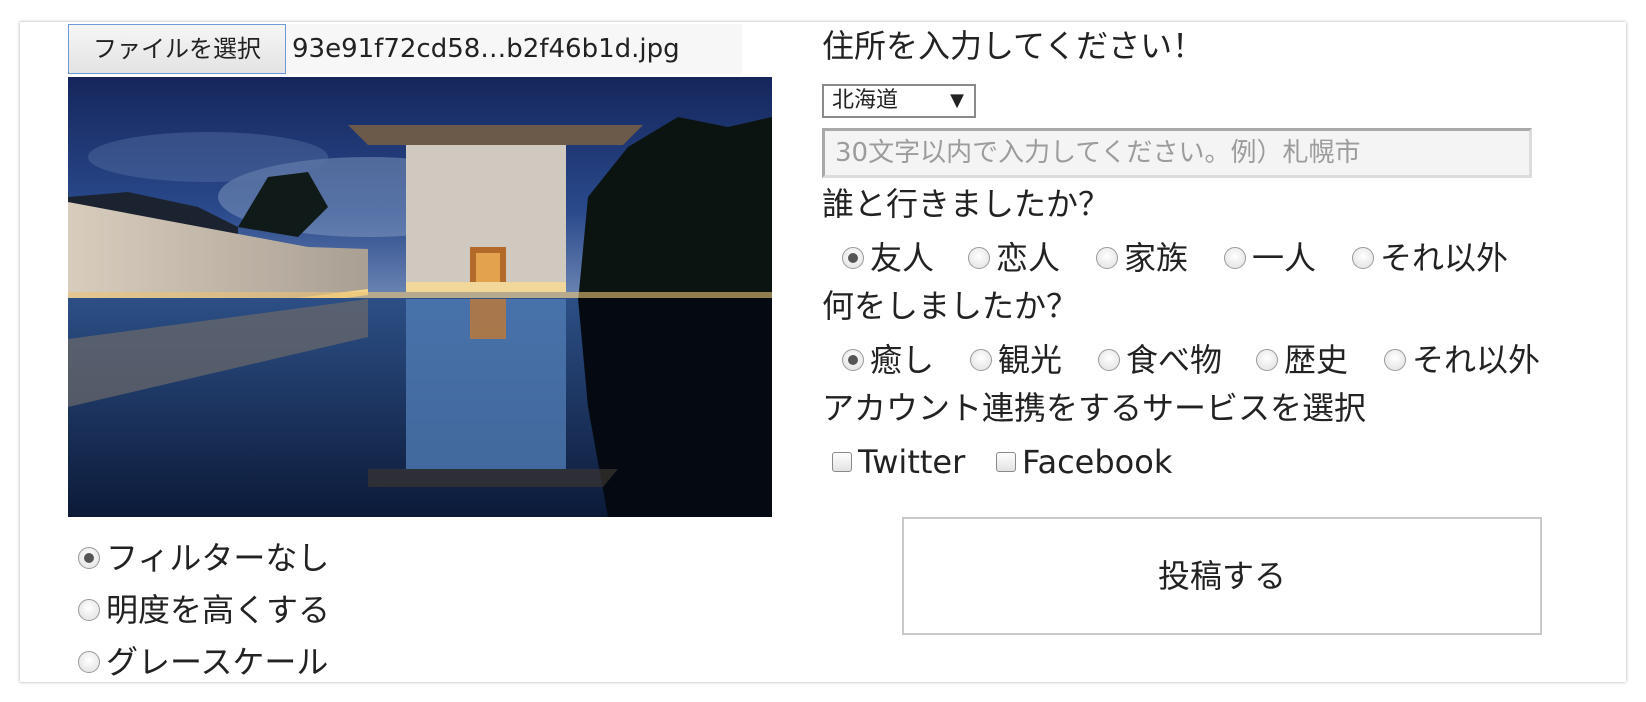 Image resolution: width=1646 pixels, height=702 pixels. Describe the element at coordinates (902, 258) in the screenshot. I see `companion-option-label: 友人` at that location.